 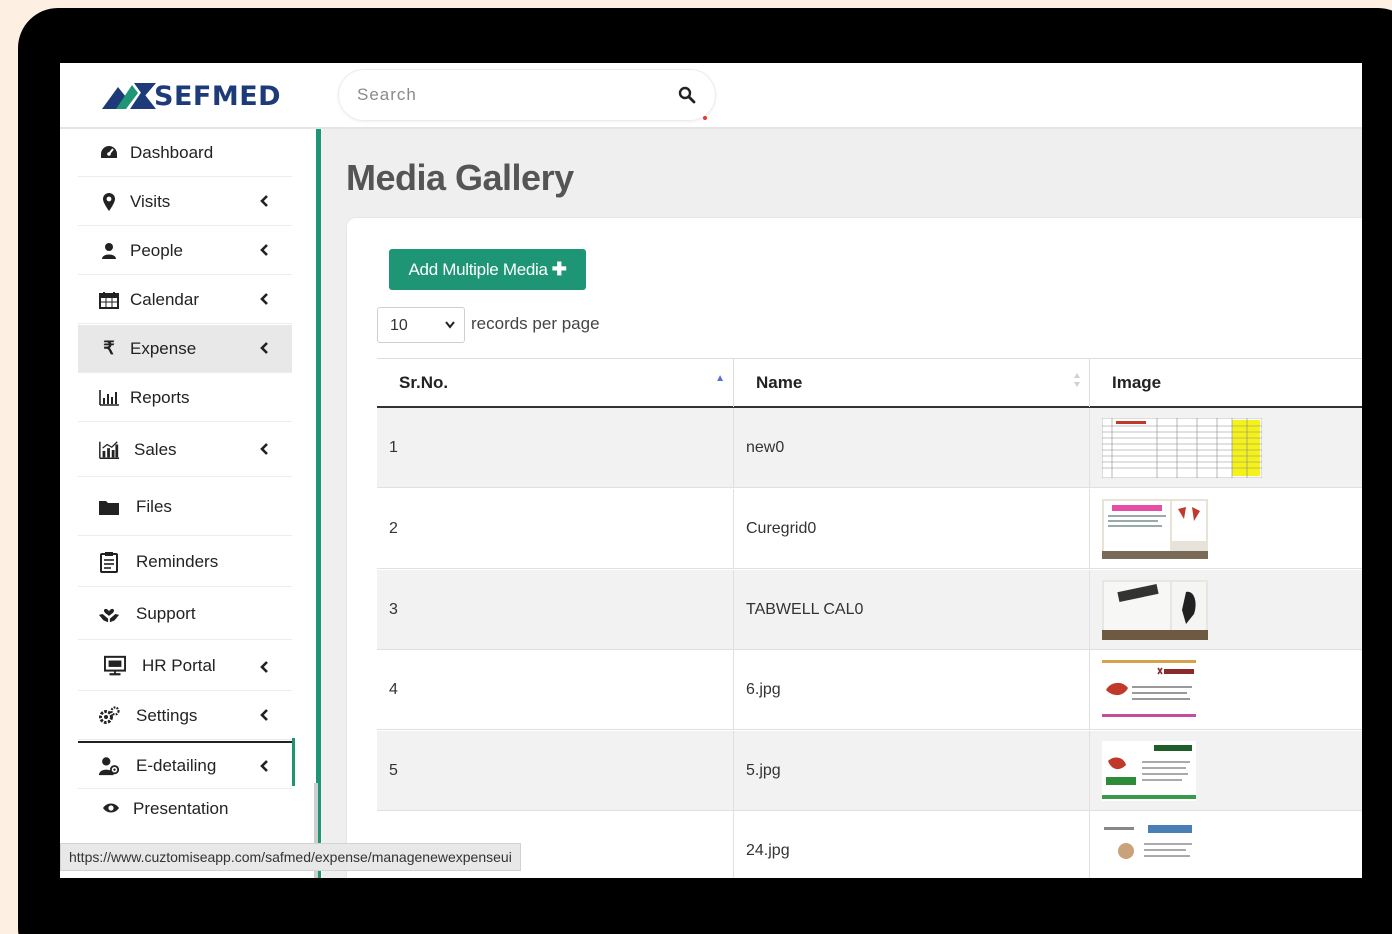 I want to click on rupee-icon: ₹, so click(x=109, y=348).